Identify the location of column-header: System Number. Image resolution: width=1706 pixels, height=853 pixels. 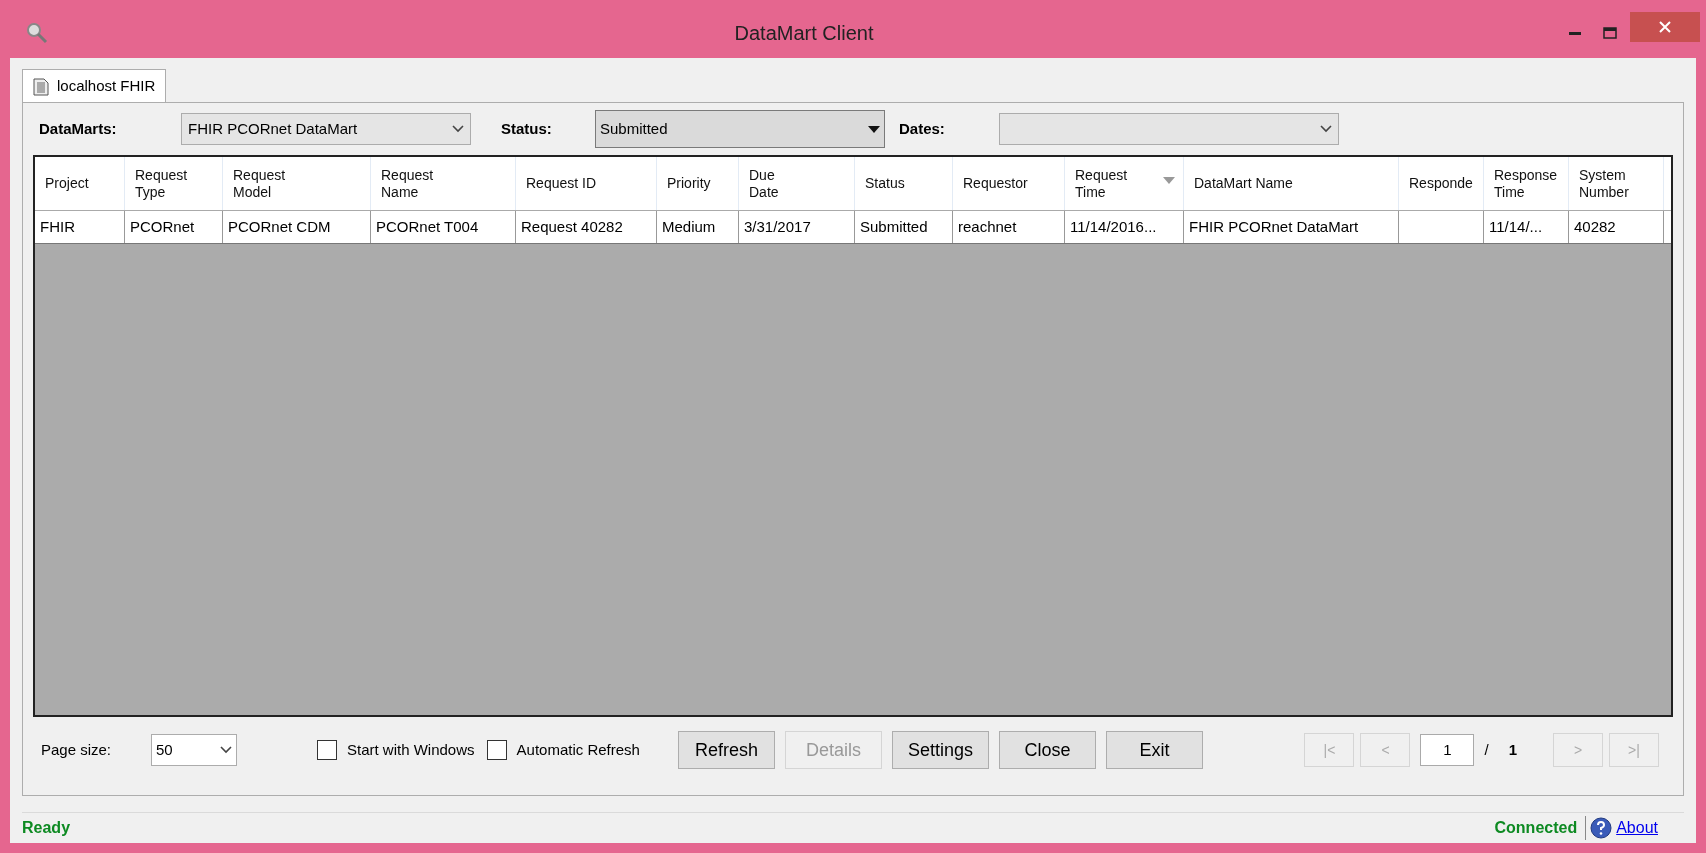
(1616, 183).